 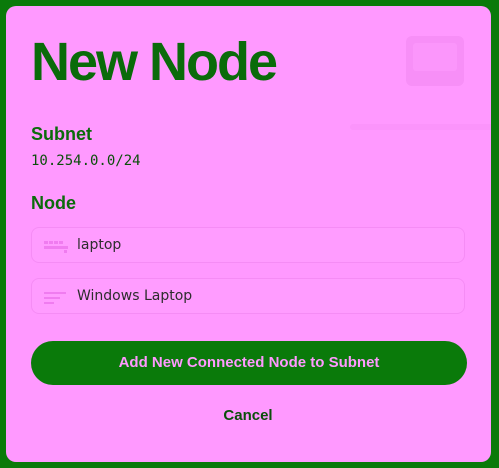 What do you see at coordinates (420, 127) in the screenshot?
I see `divider` at bounding box center [420, 127].